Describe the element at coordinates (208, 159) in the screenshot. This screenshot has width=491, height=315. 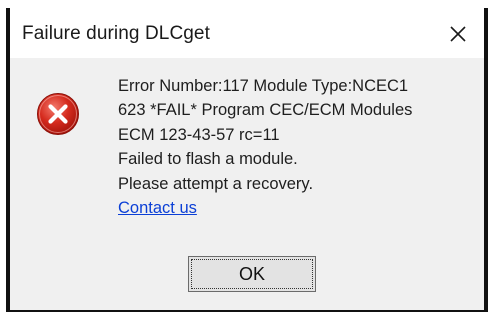
I see `message-line-failed-flash: Failed to flash a module.` at that location.